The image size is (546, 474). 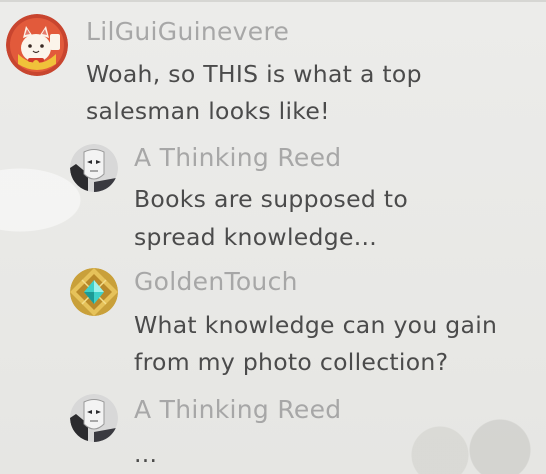 I want to click on message-text-line: salesman looks like!, so click(x=208, y=111).